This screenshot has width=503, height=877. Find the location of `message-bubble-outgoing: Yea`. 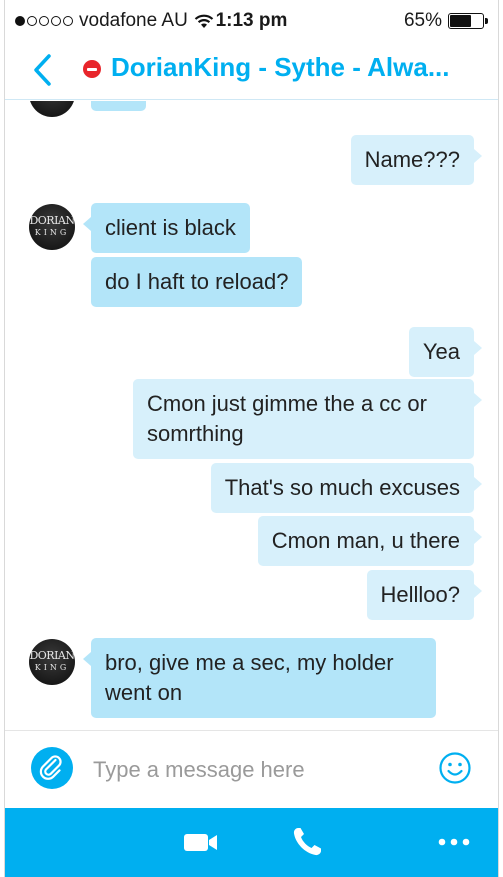

message-bubble-outgoing: Yea is located at coordinates (445, 352).